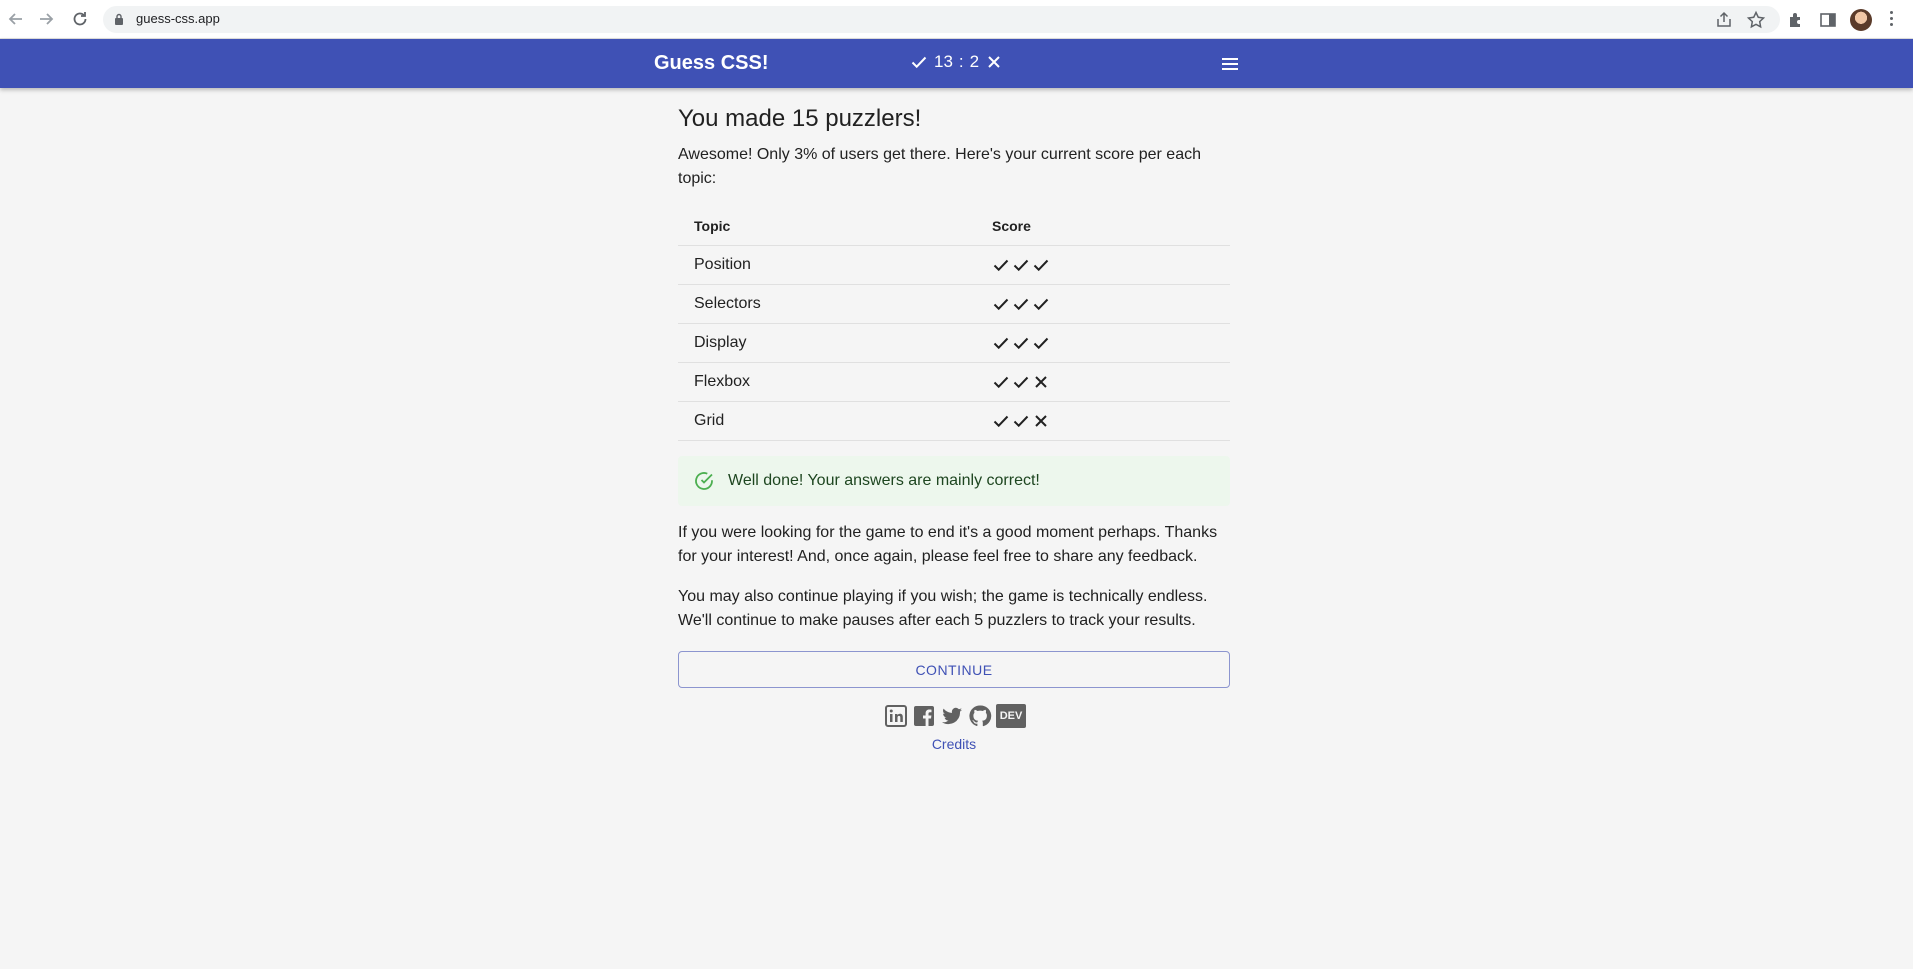 This screenshot has width=1913, height=969. I want to click on app-bar: Guess CSS! 13 : 2, so click(956, 63).